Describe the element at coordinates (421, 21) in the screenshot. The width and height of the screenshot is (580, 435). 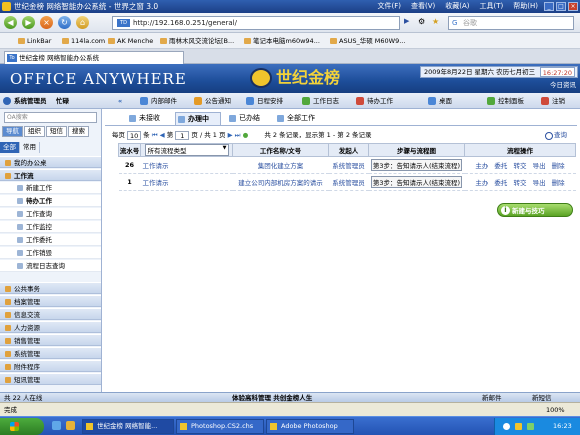
I see `tools-icon: ⚙` at that location.